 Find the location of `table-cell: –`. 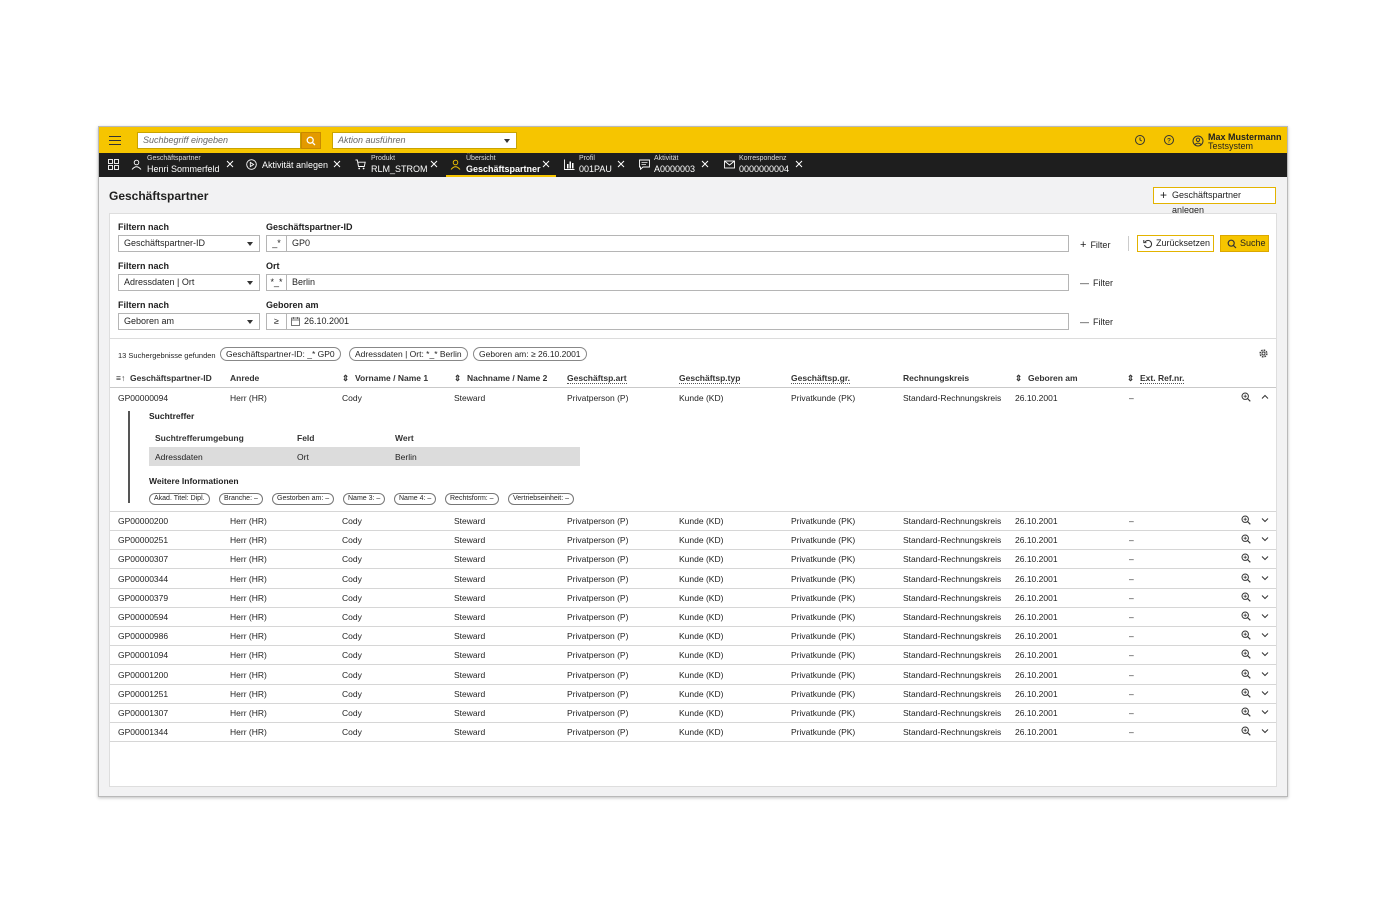

table-cell: – is located at coordinates (1131, 578).